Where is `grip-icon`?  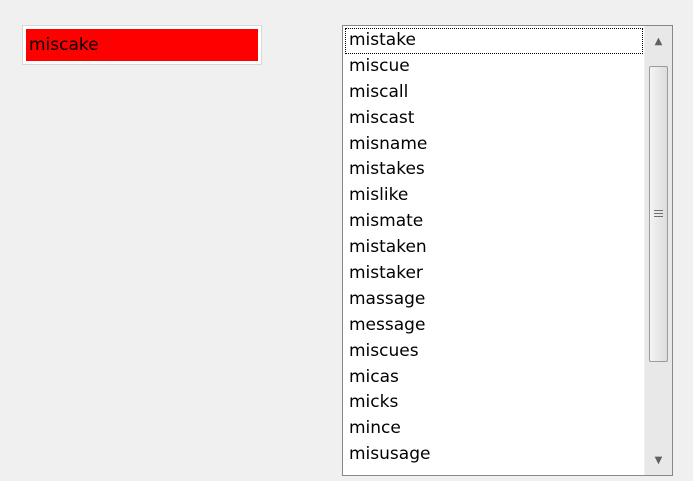
grip-icon is located at coordinates (658, 214).